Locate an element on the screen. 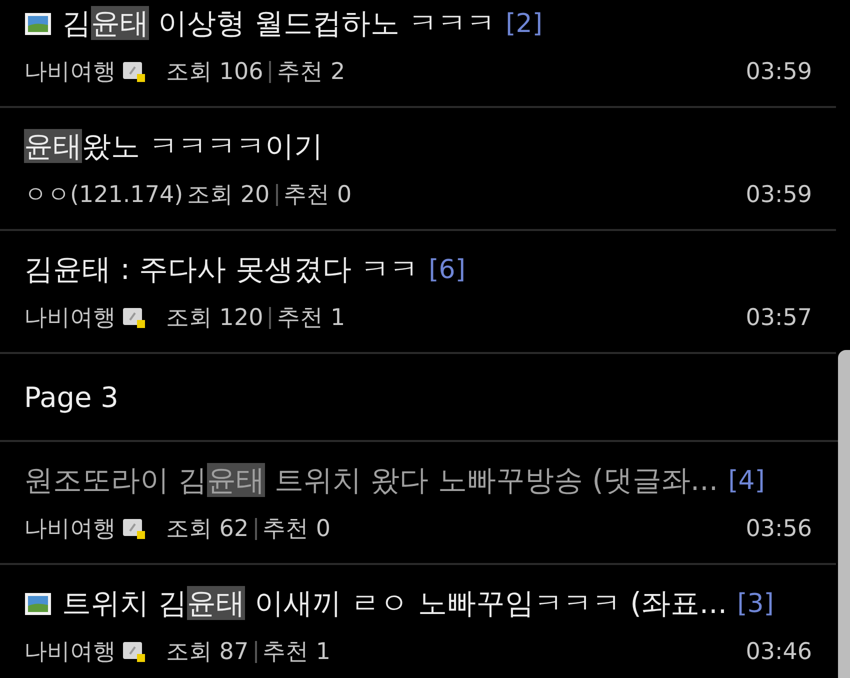 The height and width of the screenshot is (678, 850). scrollbar is located at coordinates (844, 514).